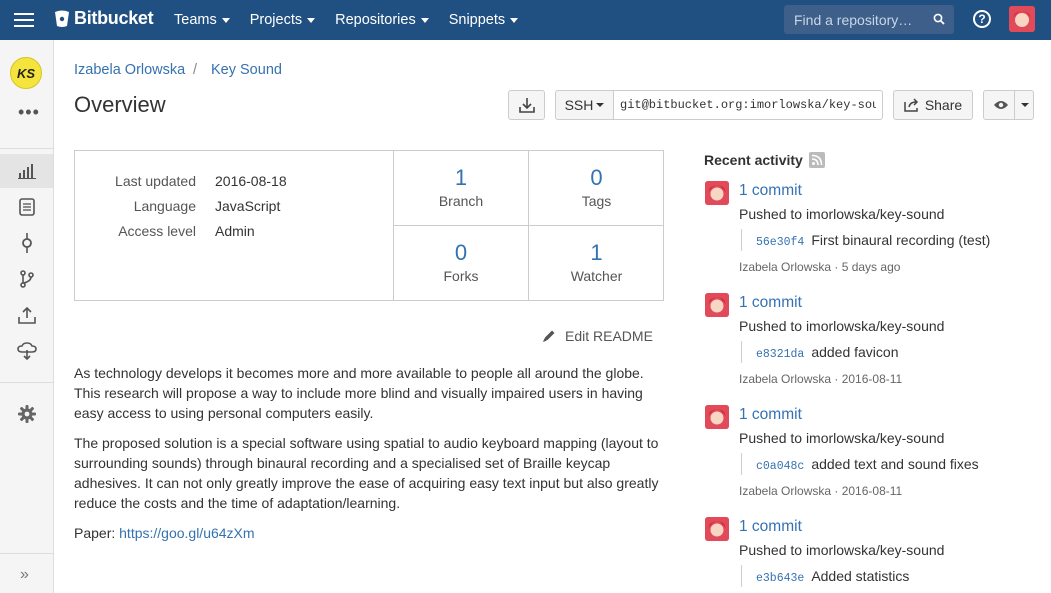  I want to click on recent-activity-panel: Recent activity, so click(874, 160).